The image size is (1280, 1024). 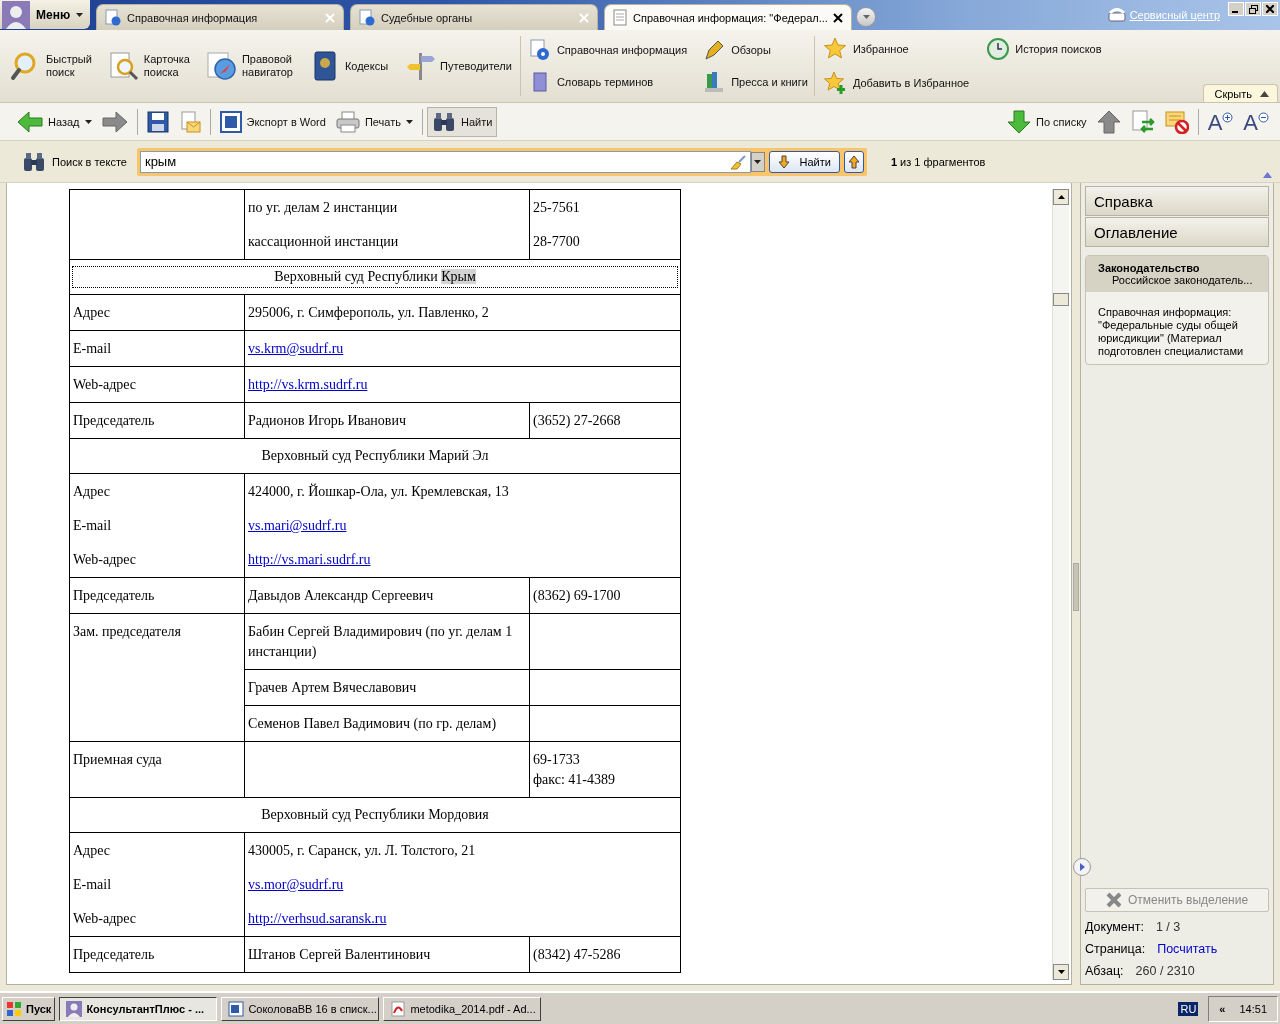 I want to click on hide-ribbon-button: Скрыть, so click(x=1240, y=93).